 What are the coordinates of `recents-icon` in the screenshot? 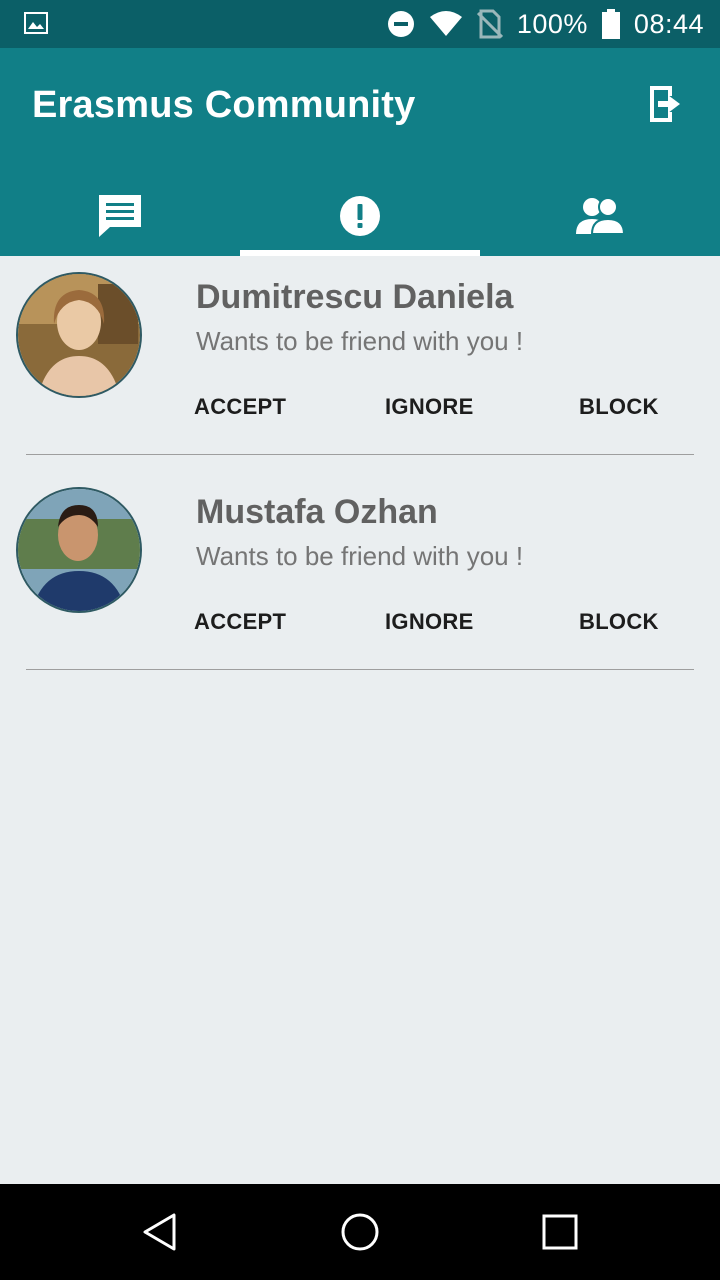 It's located at (560, 1232).